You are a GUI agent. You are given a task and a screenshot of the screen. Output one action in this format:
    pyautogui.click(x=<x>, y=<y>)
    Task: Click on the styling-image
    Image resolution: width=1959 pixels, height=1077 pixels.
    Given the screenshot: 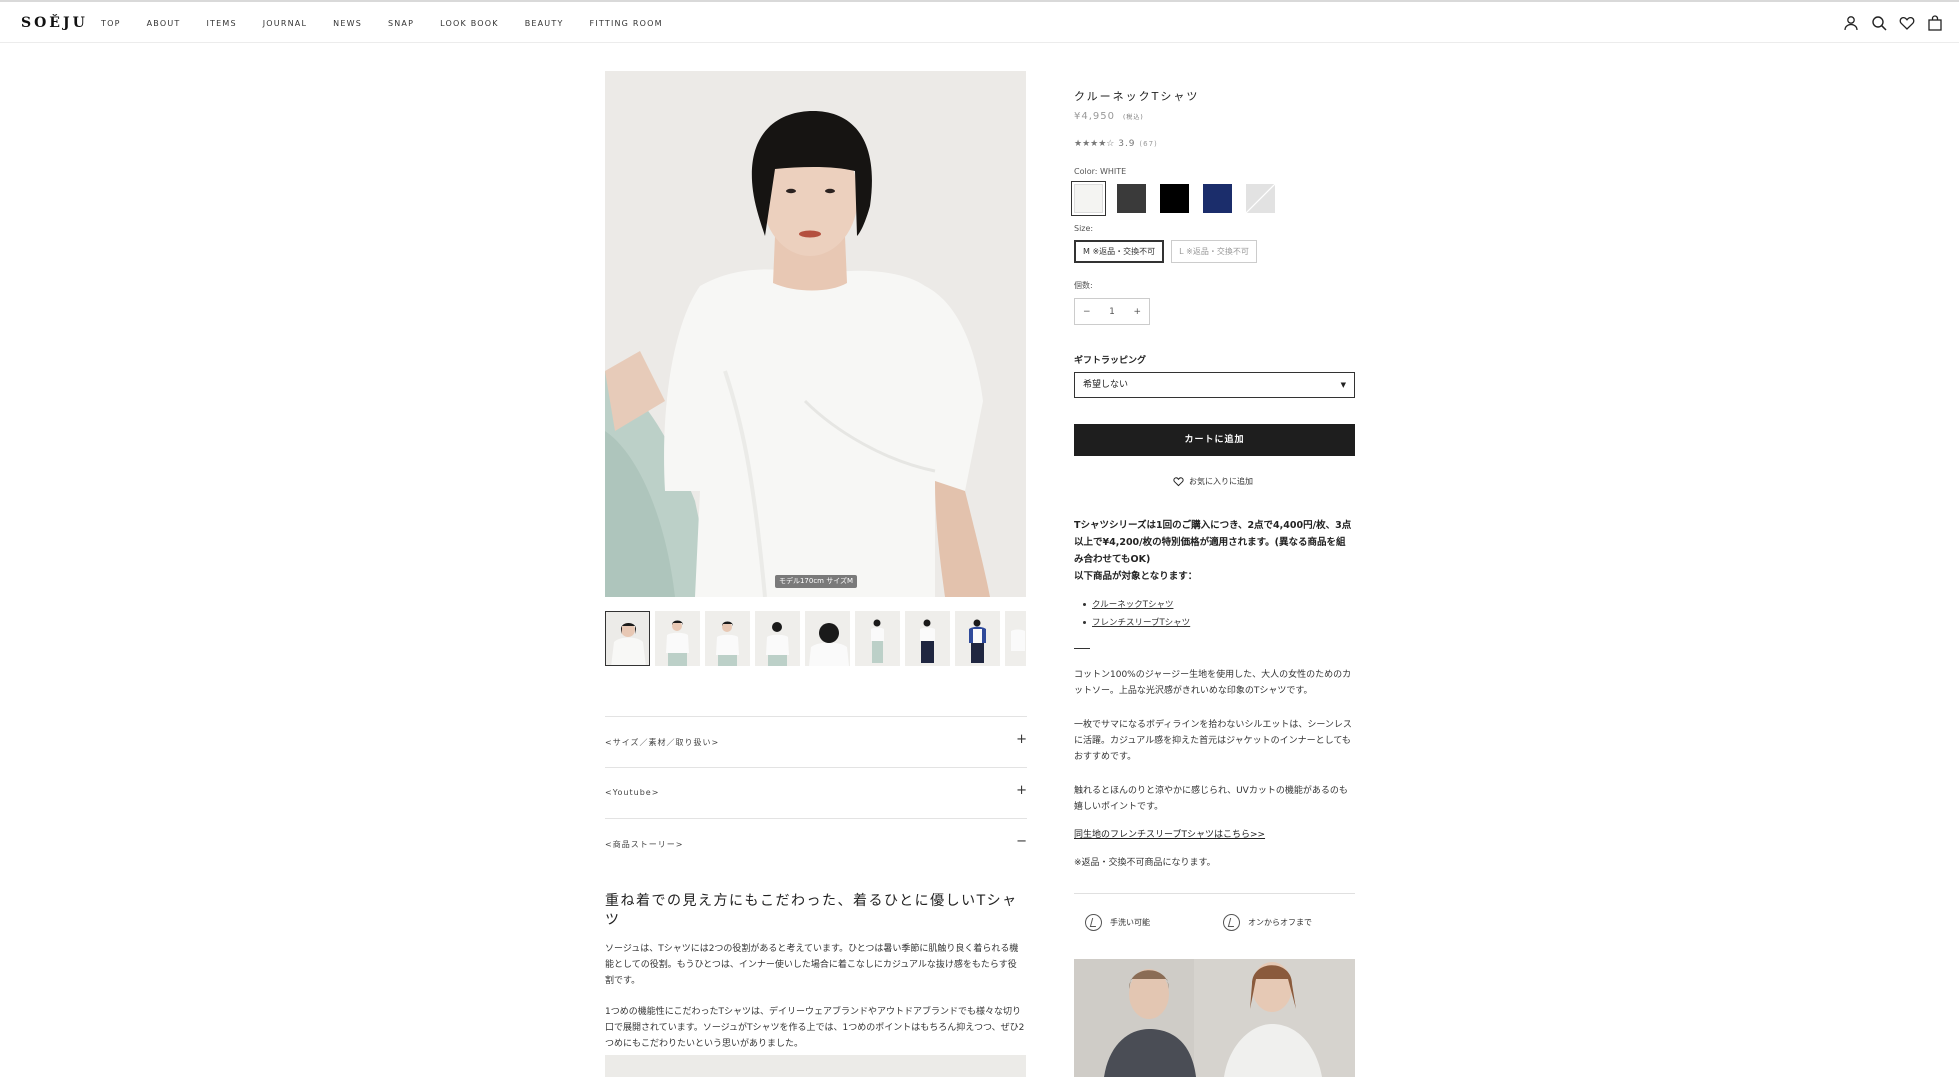 What is the action you would take?
    pyautogui.click(x=1214, y=1018)
    